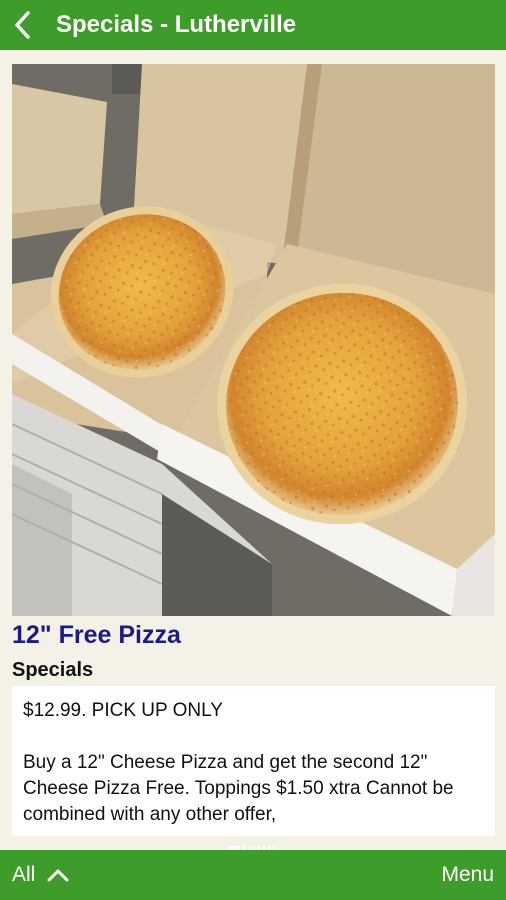 The height and width of the screenshot is (900, 506). Describe the element at coordinates (58, 875) in the screenshot. I see `chevron-up-icon` at that location.